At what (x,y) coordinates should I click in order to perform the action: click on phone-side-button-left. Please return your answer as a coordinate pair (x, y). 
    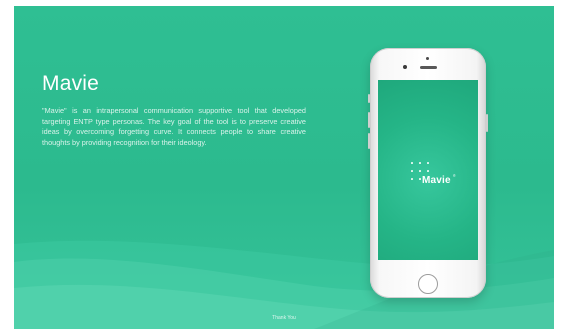
    Looking at the image, I should click on (369, 98).